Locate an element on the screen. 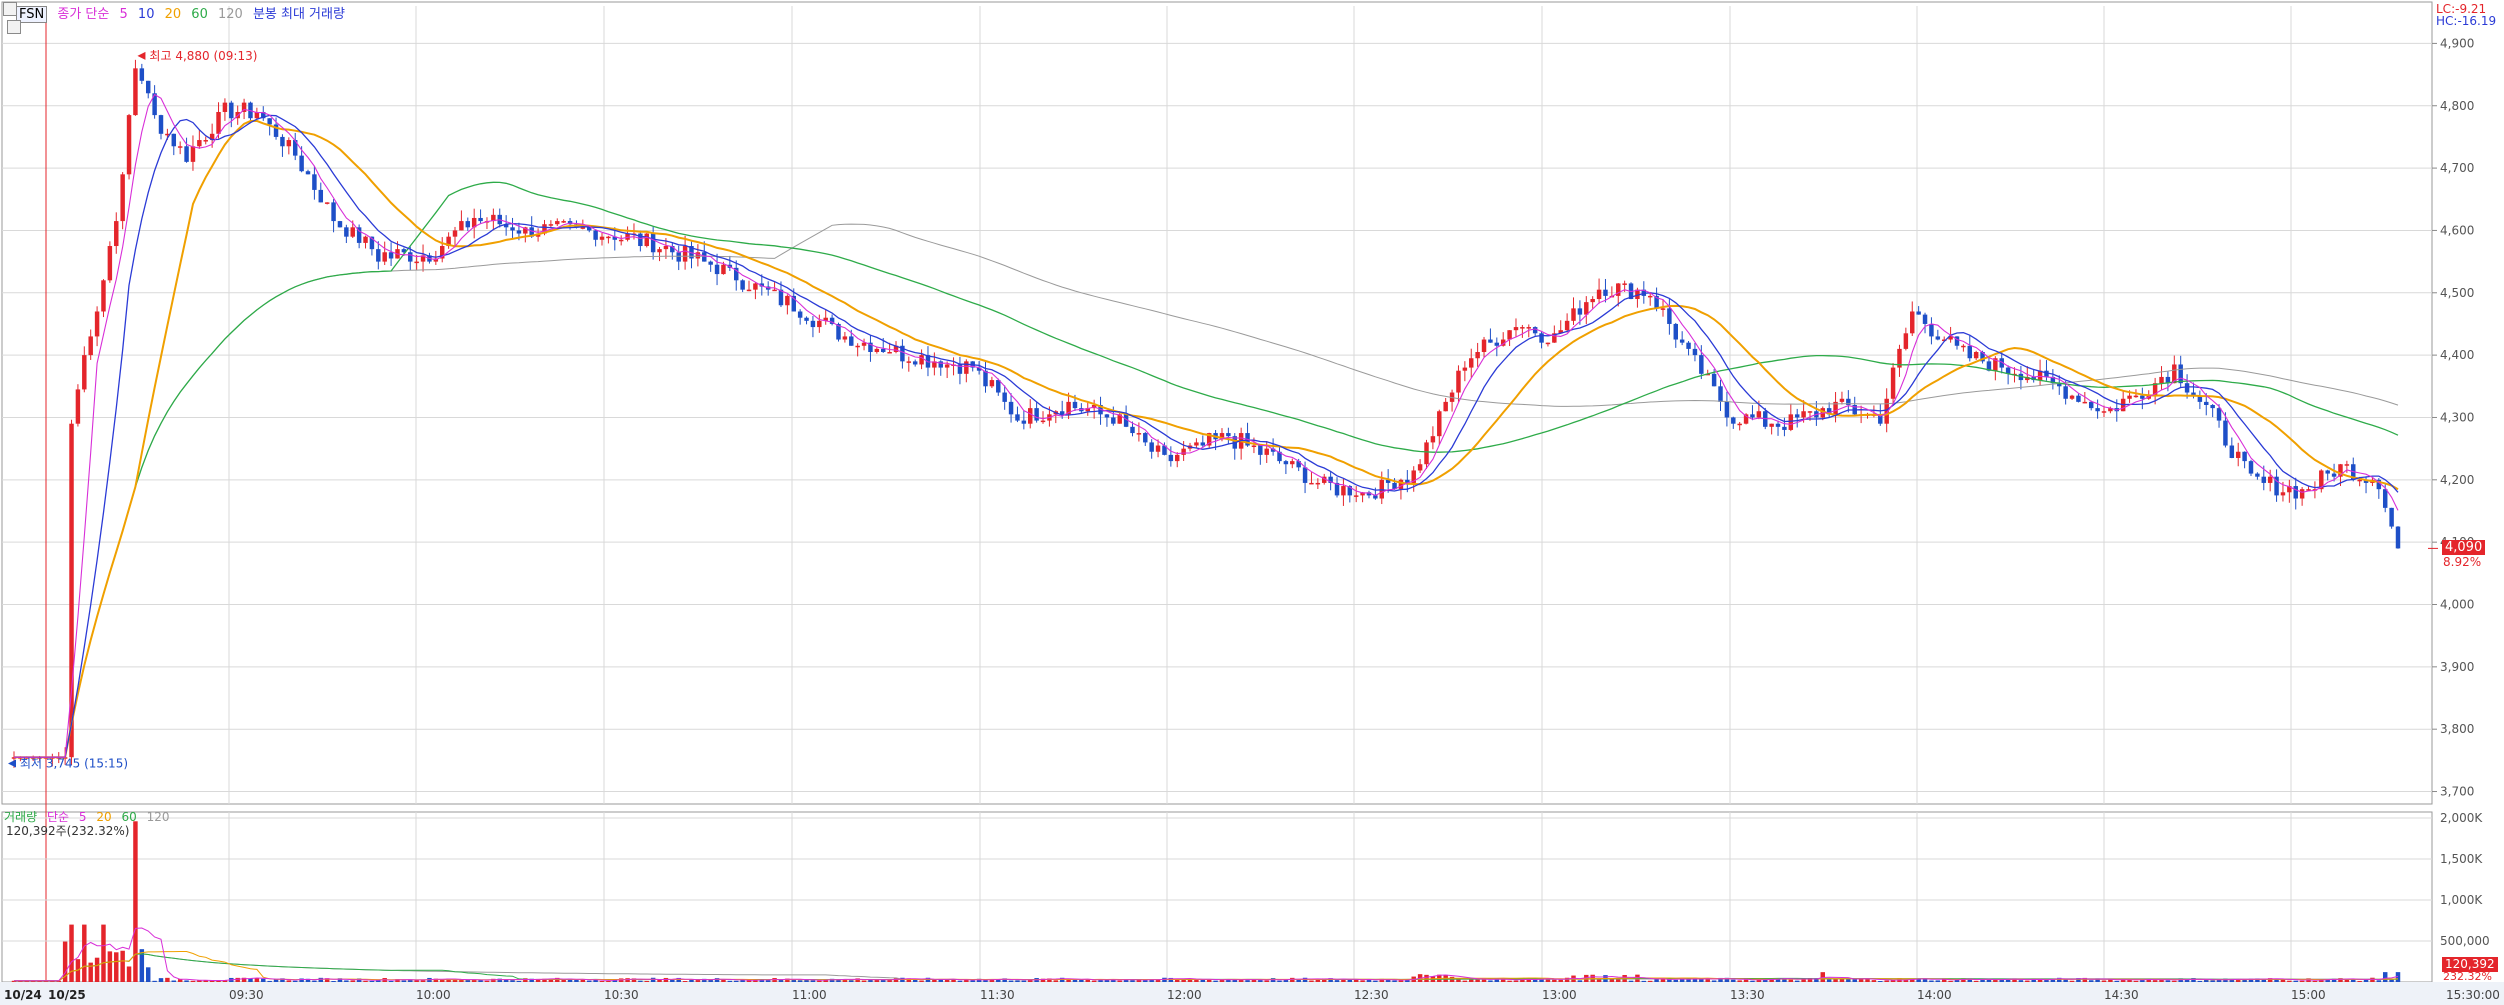 Image resolution: width=2504 pixels, height=1005 pixels. hc-label: HC:-16.19 is located at coordinates (2466, 21).